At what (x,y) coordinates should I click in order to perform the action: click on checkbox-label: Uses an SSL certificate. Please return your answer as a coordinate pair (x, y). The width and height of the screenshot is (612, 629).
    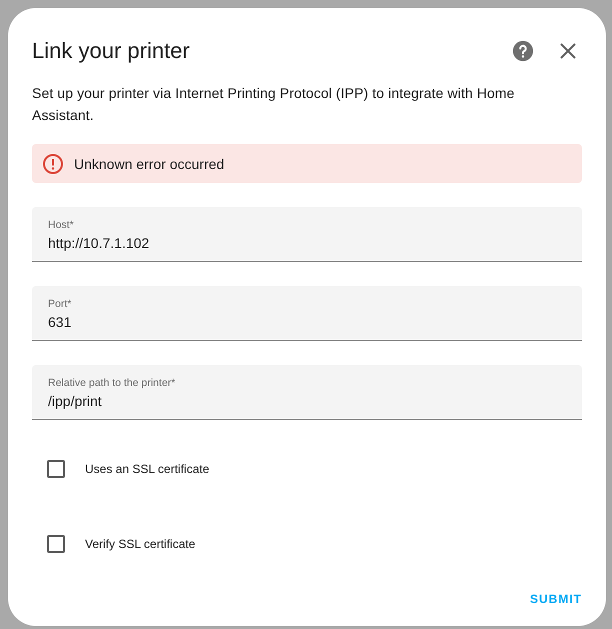
    Looking at the image, I should click on (147, 469).